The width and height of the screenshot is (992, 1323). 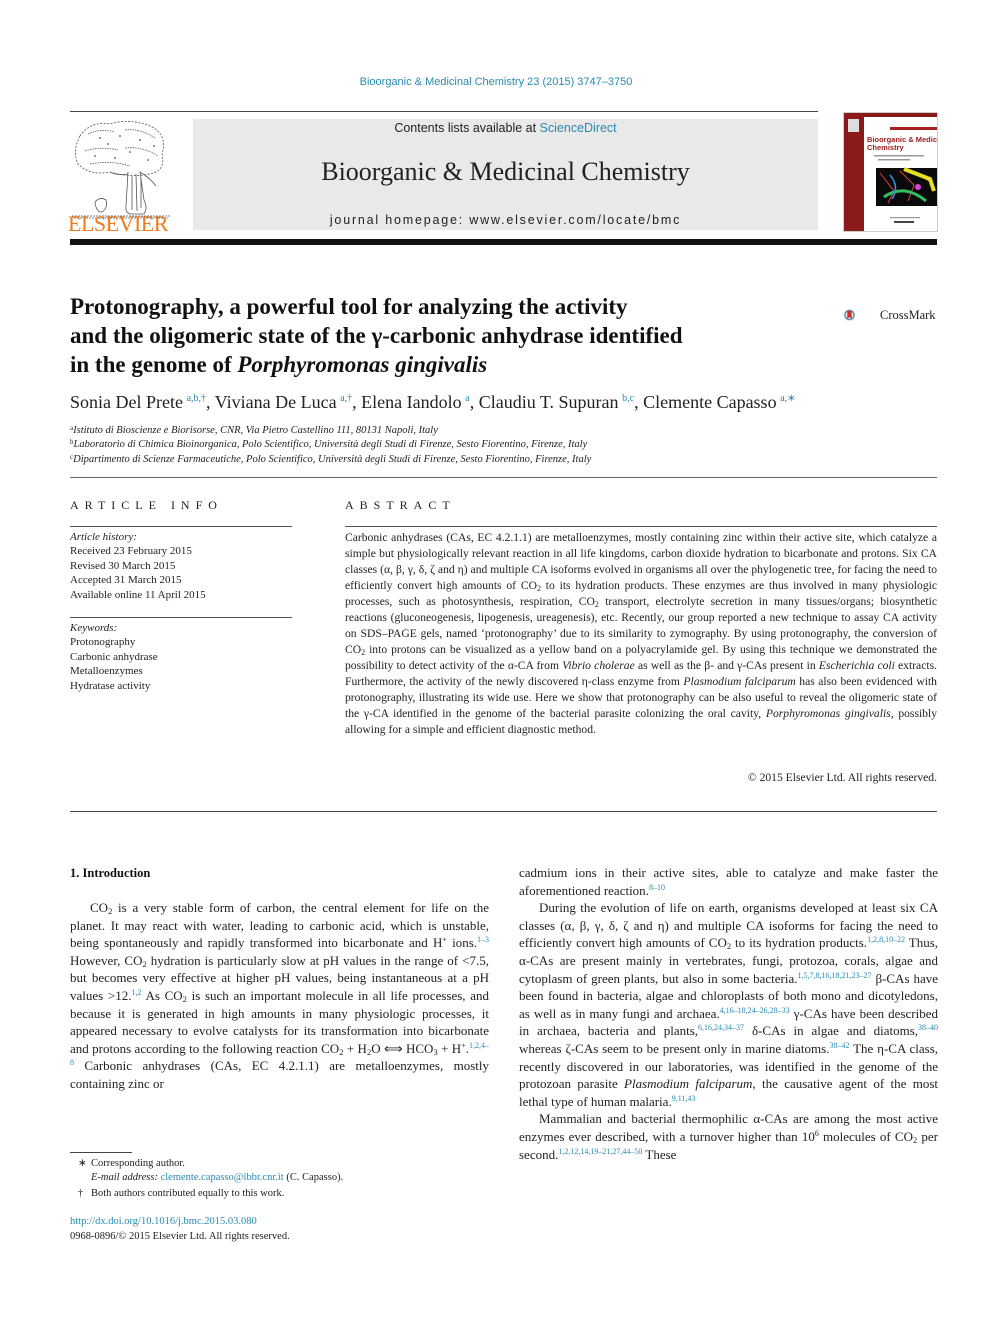 I want to click on citation-ref: 1,2,12,14,19–21,27,44–50, so click(x=600, y=1151).